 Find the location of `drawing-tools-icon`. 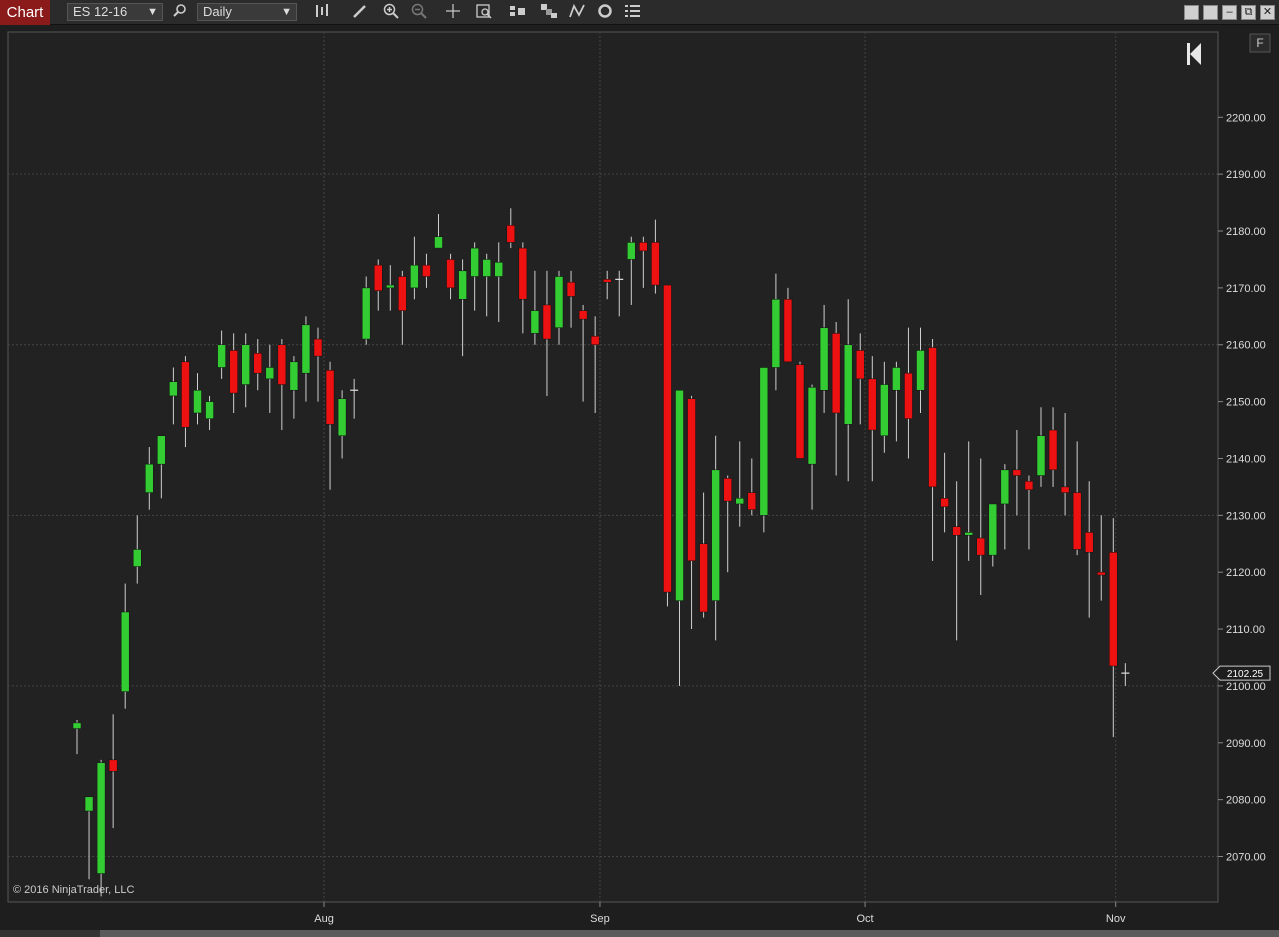

drawing-tools-icon is located at coordinates (577, 12).